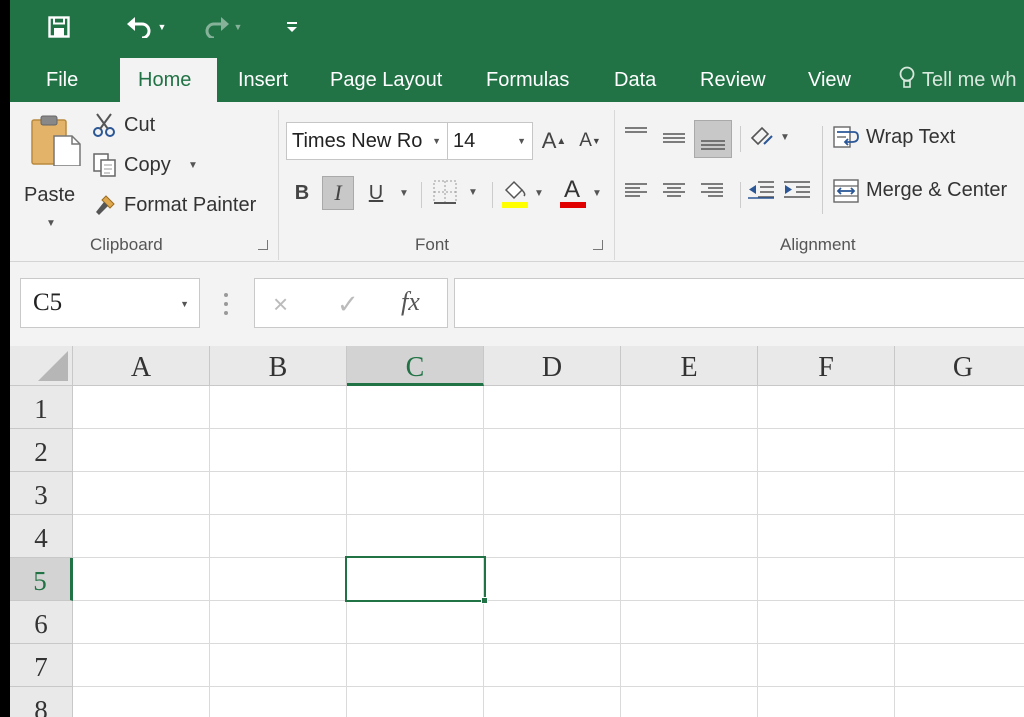 This screenshot has height=717, width=1024. What do you see at coordinates (552, 366) in the screenshot?
I see `column-header-d: D` at bounding box center [552, 366].